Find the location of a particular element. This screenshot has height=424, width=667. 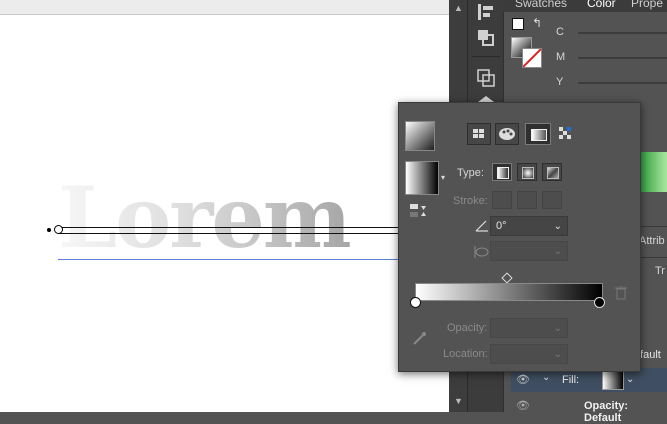

swap-arrow-icon: ↰ is located at coordinates (537, 23).